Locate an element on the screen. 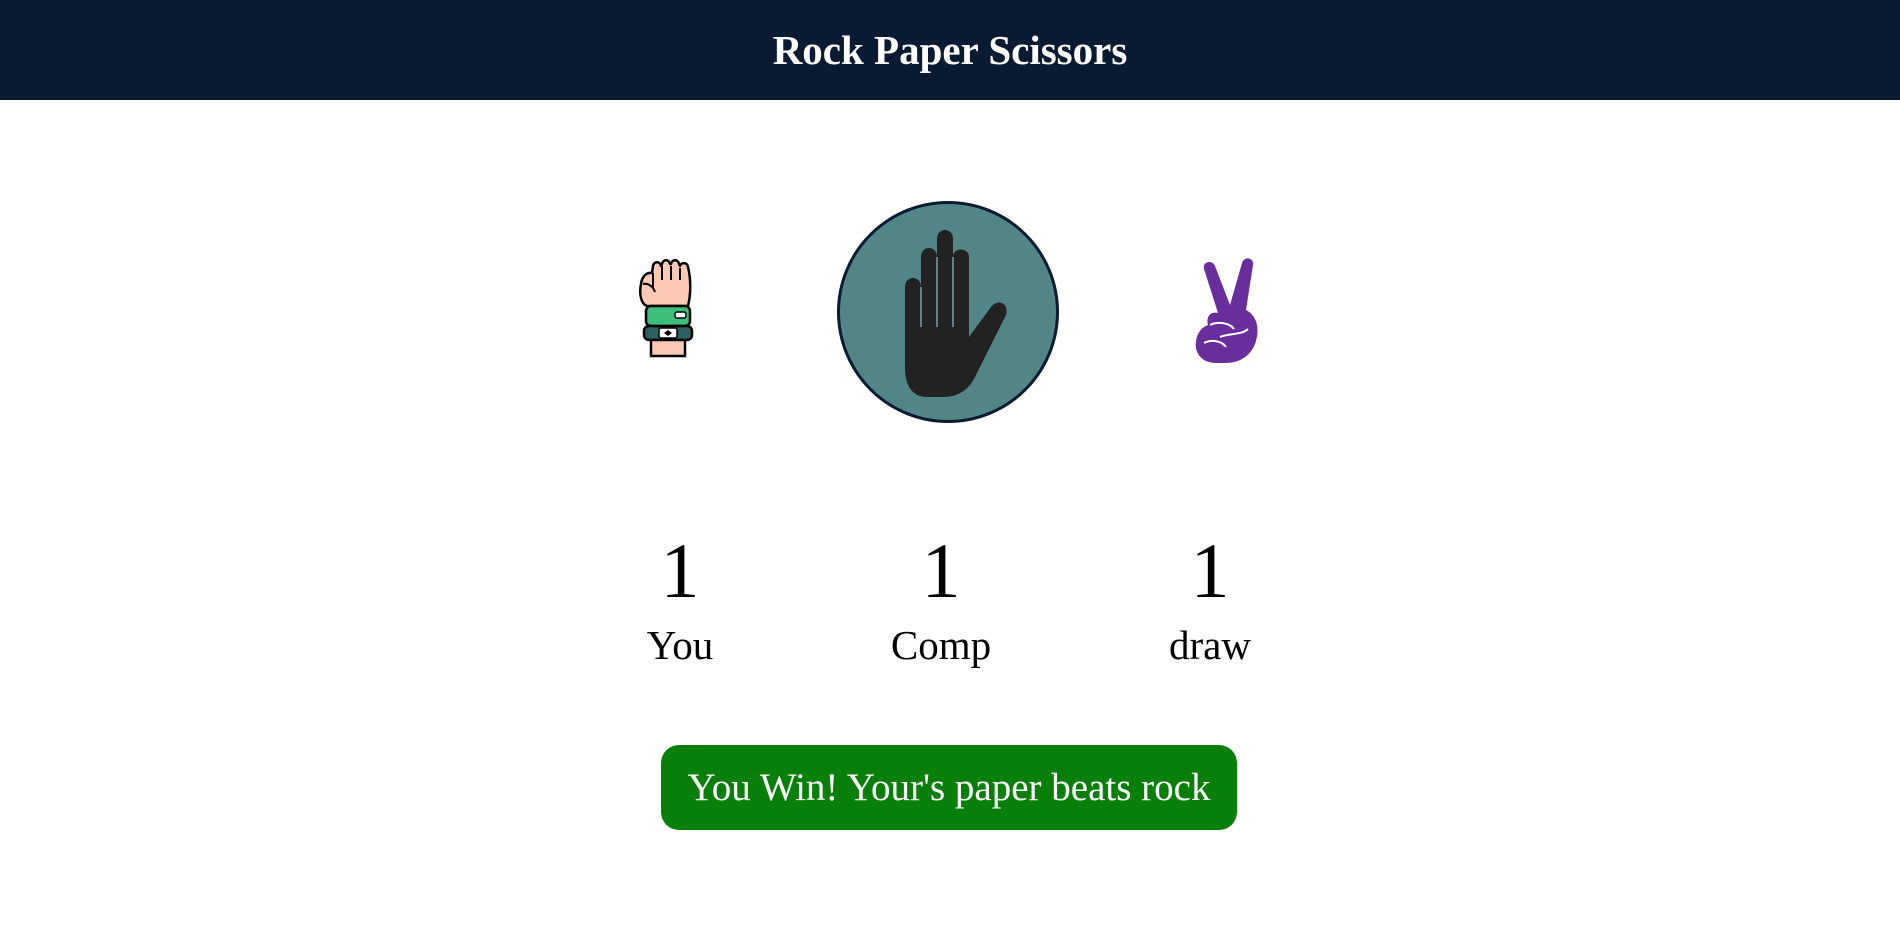  page-header: Rock Paper Scissors is located at coordinates (950, 50).